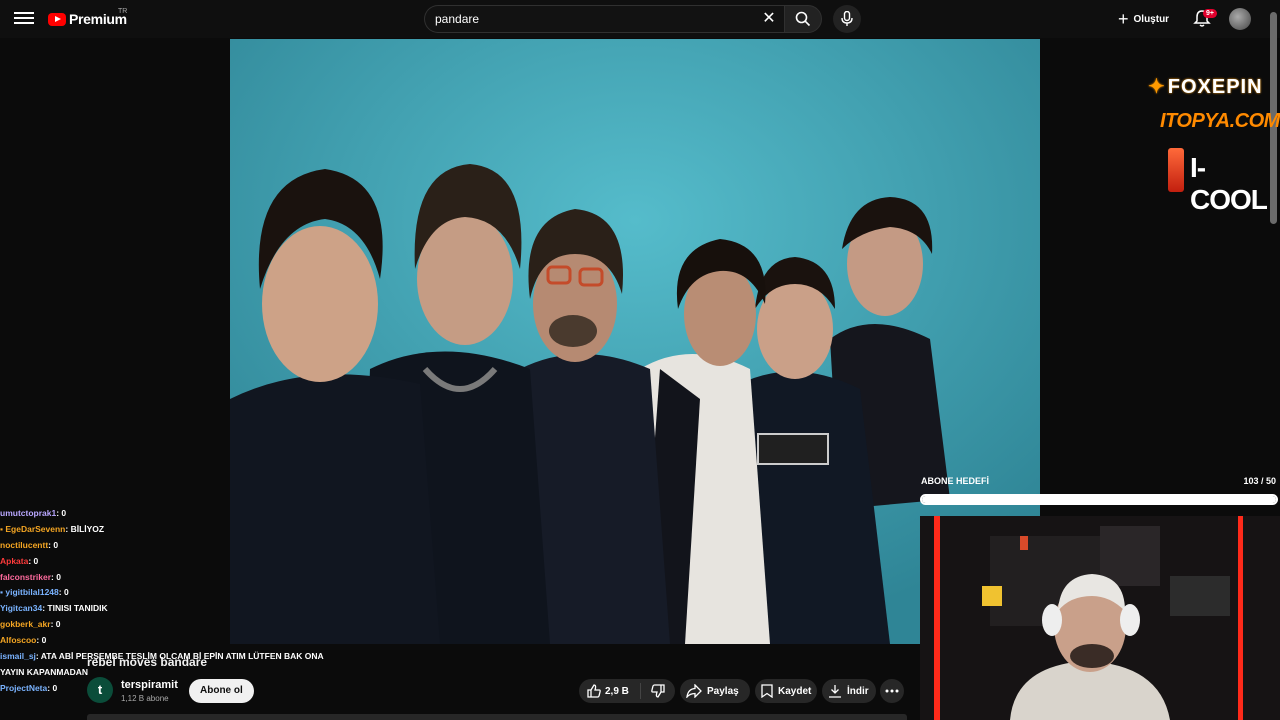 Image resolution: width=1280 pixels, height=720 pixels. I want to click on chat-username: falconstriker, so click(25, 577).